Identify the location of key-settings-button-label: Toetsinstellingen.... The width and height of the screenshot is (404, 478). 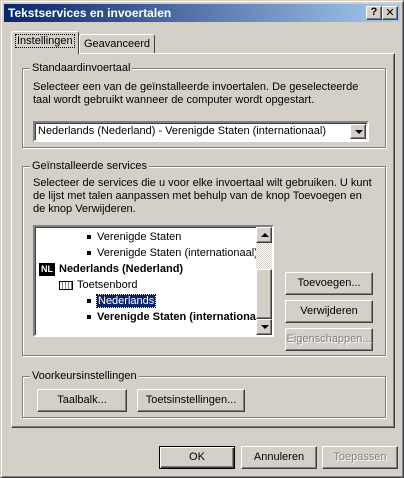
(191, 400).